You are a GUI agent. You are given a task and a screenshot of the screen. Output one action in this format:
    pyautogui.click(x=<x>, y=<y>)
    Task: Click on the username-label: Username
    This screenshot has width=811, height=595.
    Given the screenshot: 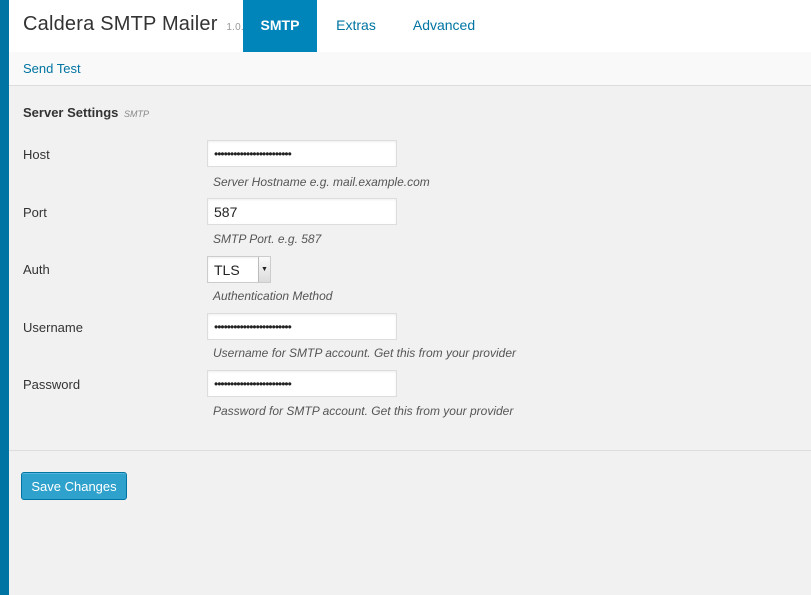 What is the action you would take?
    pyautogui.click(x=53, y=327)
    